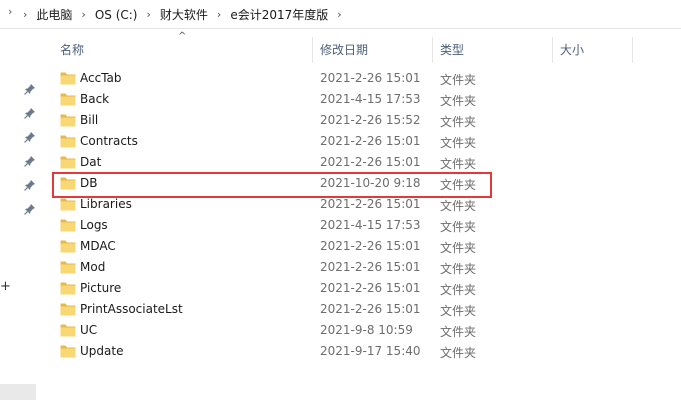 This screenshot has width=681, height=400. I want to click on file-row: Dat 2021-2-26 15:01 文件夹, so click(360, 162).